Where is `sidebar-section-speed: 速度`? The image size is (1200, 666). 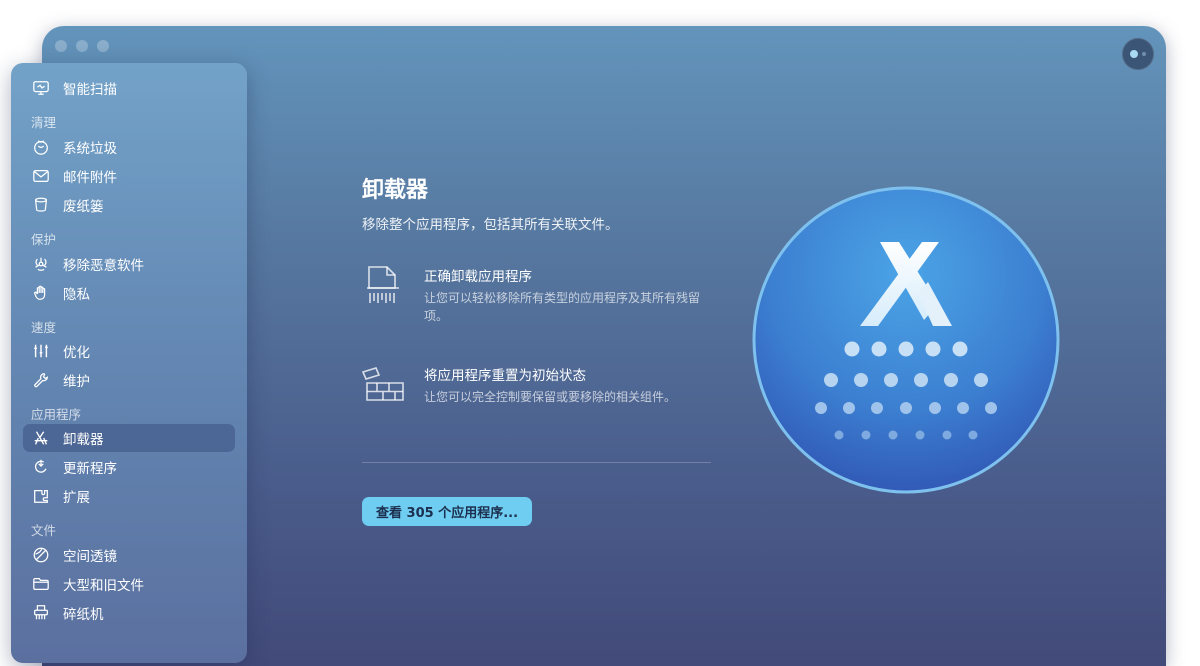
sidebar-section-speed: 速度 is located at coordinates (44, 327).